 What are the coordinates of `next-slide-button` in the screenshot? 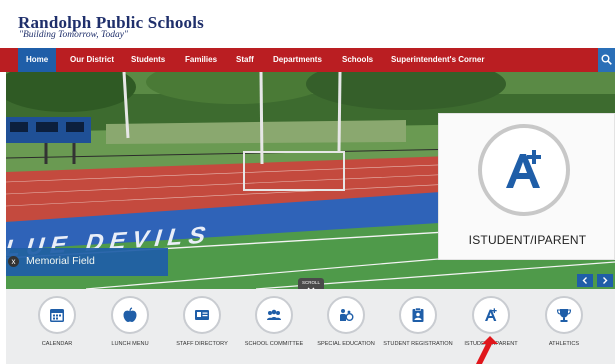 It's located at (605, 280).